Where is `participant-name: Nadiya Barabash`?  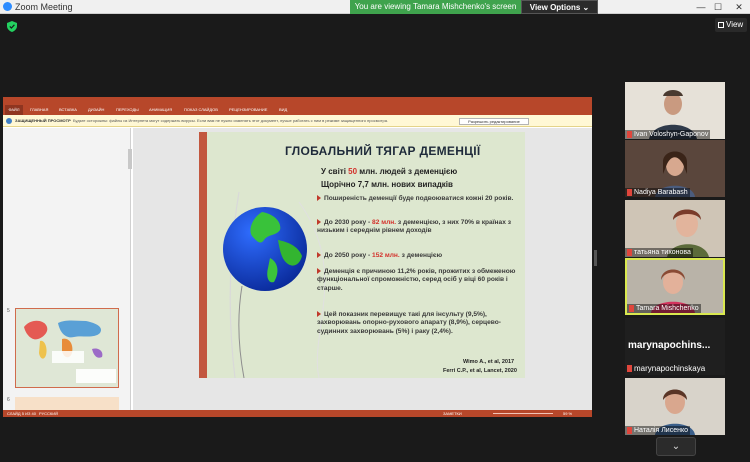 participant-name: Nadiya Barabash is located at coordinates (657, 192).